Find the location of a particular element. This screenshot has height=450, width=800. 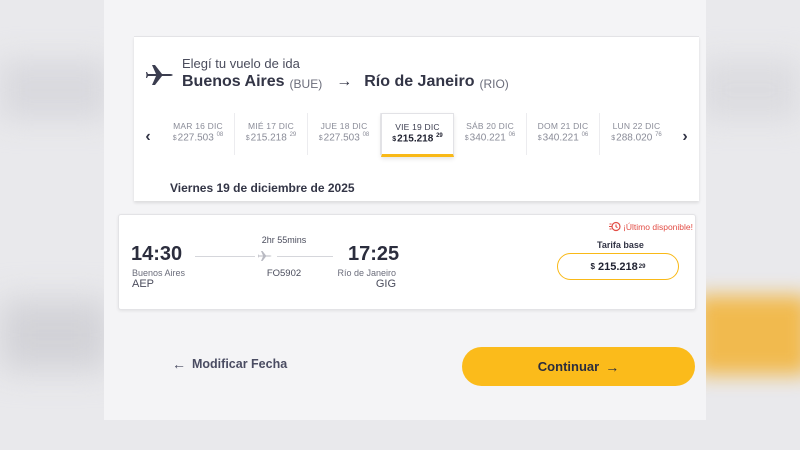

origin-code: (BUE) is located at coordinates (306, 83).